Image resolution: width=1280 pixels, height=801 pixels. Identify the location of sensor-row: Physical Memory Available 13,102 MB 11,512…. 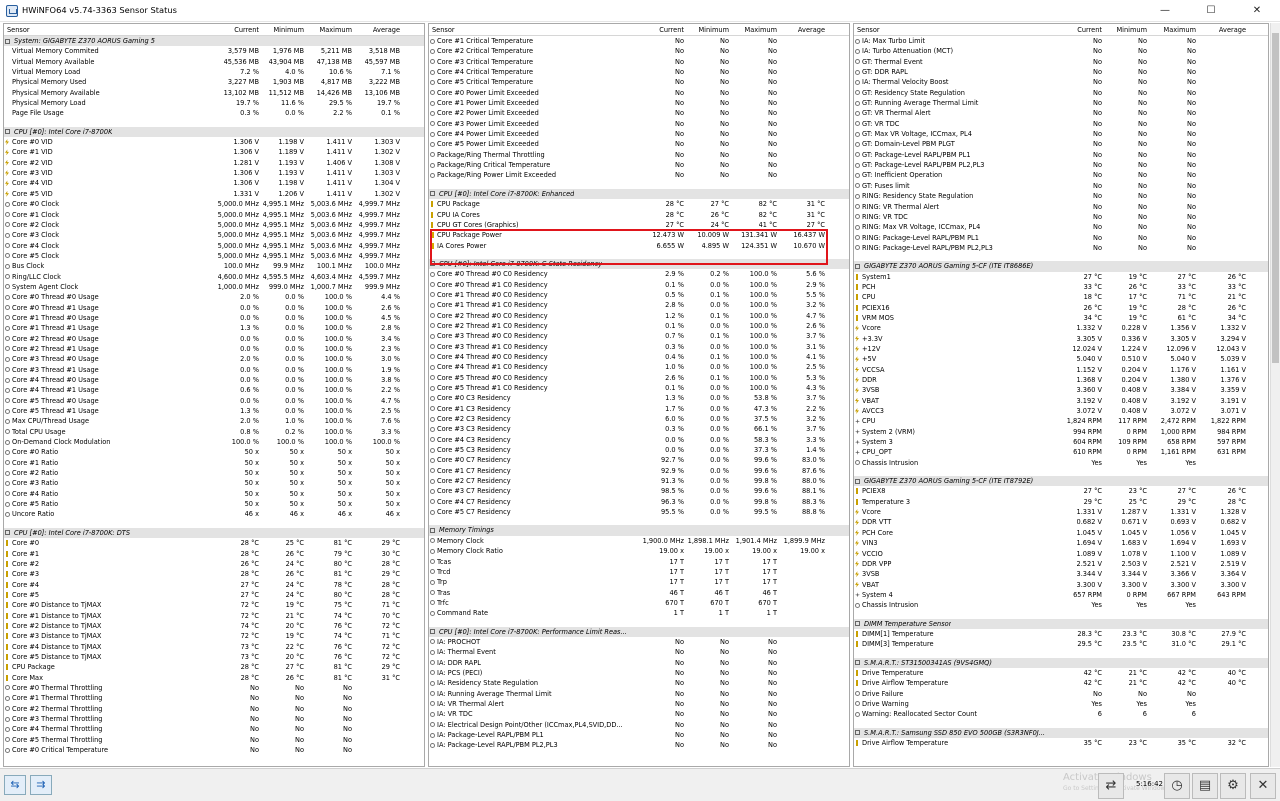
(214, 93).